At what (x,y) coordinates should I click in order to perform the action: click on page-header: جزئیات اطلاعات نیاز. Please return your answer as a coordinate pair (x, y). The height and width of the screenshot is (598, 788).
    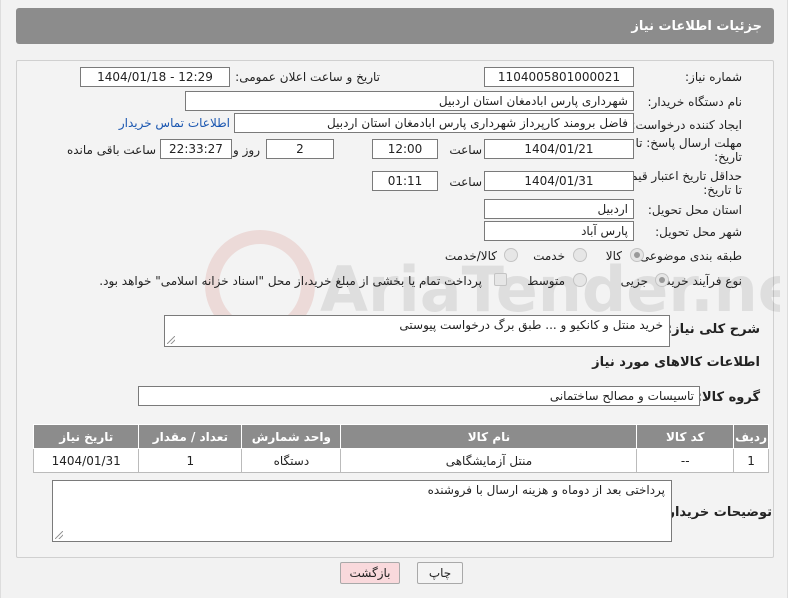
    Looking at the image, I should click on (395, 26).